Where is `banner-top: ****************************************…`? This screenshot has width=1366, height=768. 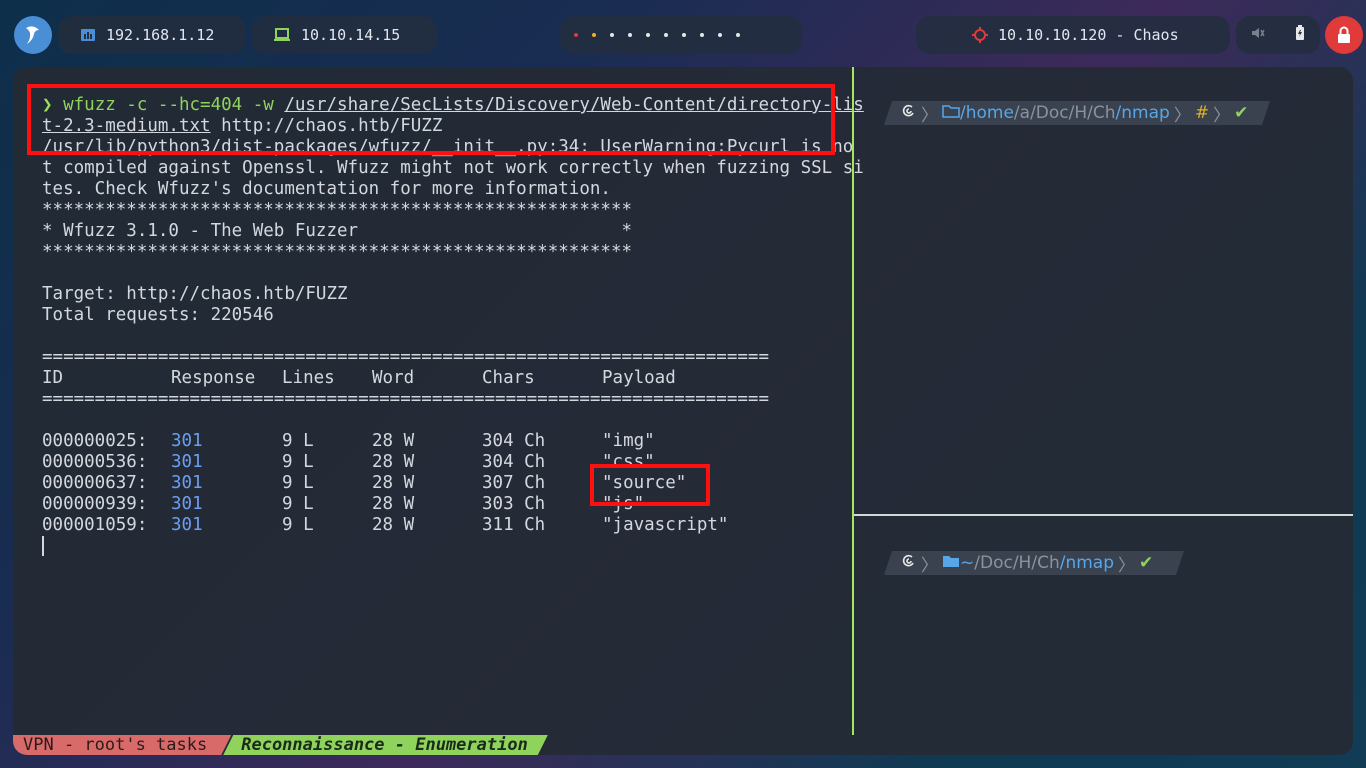
banner-top: ****************************************… is located at coordinates (337, 210).